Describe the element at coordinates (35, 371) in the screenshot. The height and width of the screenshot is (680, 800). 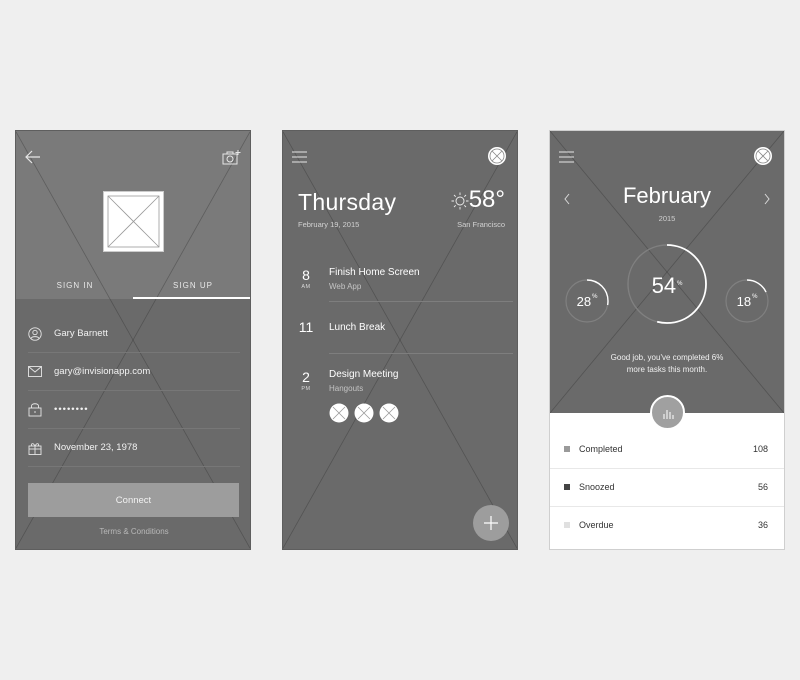
I see `mail-icon` at that location.